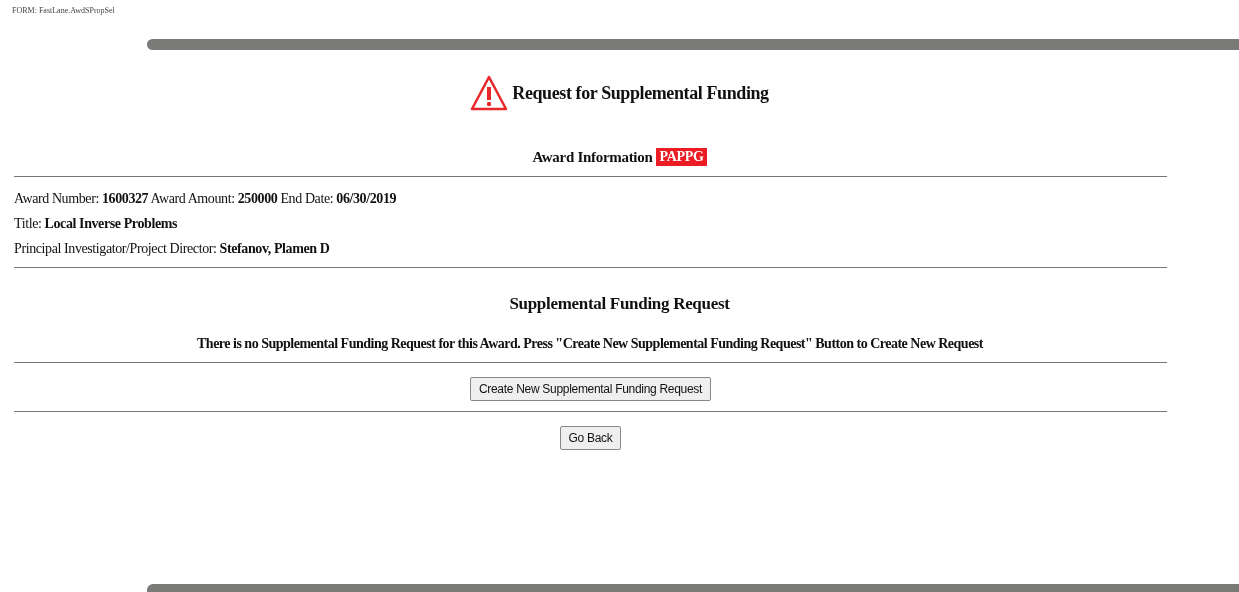  What do you see at coordinates (172, 249) in the screenshot?
I see `award-detail: Principal Investigator/Project Director: Stefanov, Plamen D` at bounding box center [172, 249].